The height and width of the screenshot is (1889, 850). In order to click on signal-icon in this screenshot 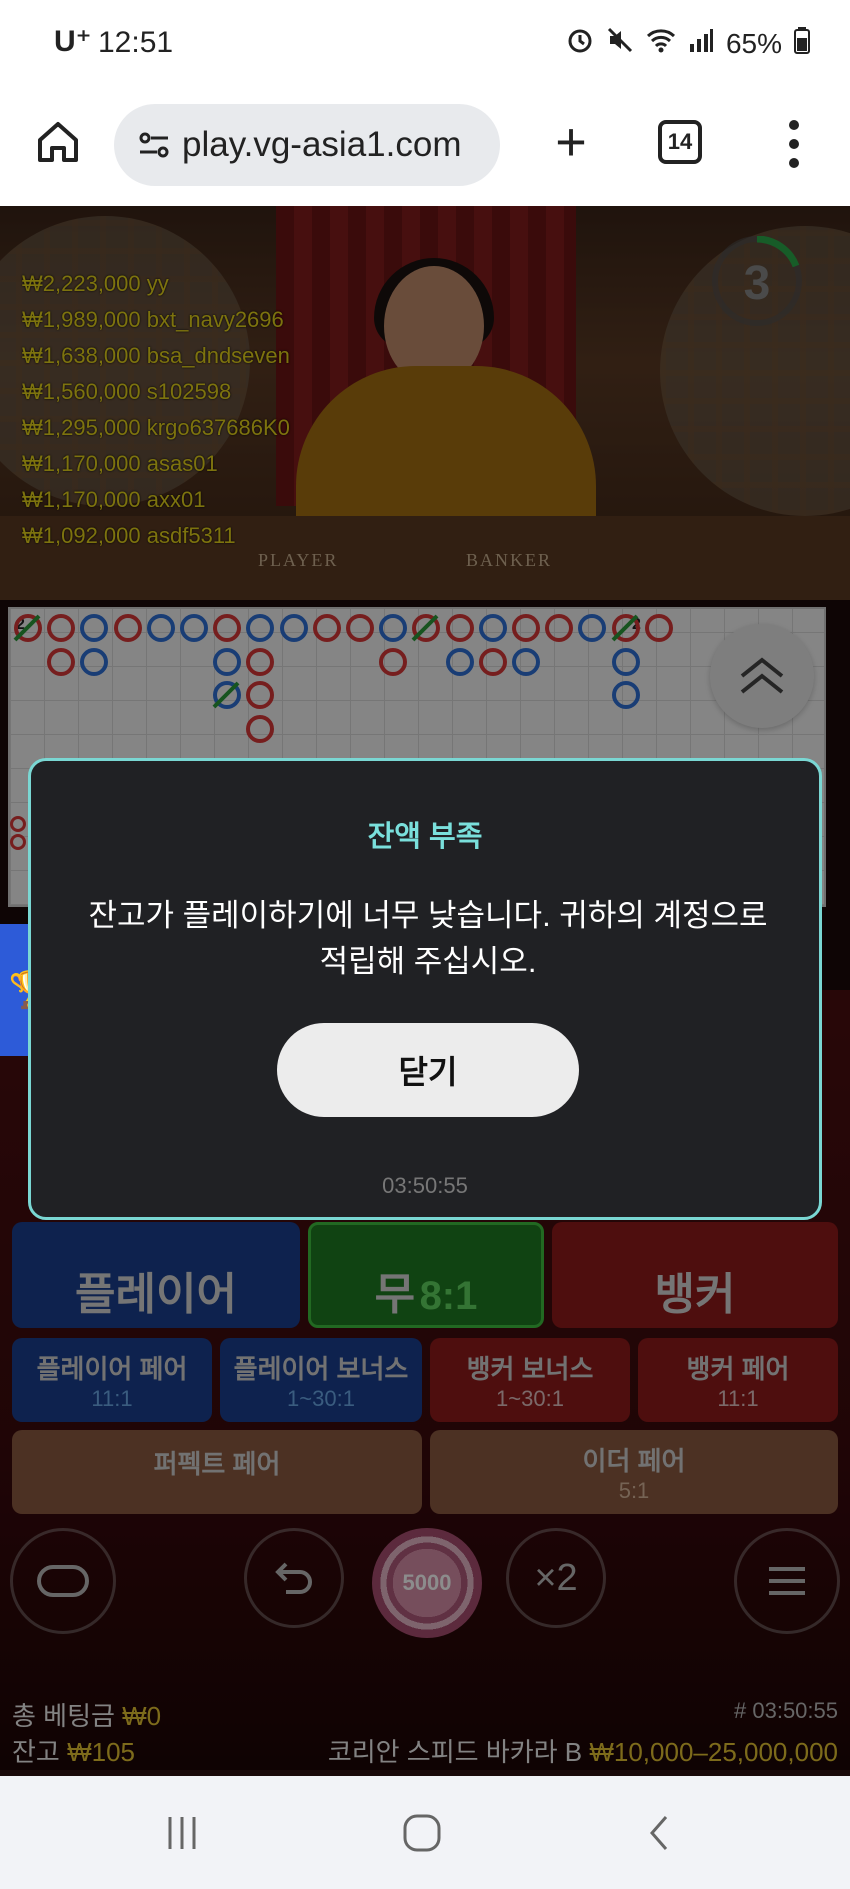, I will do `click(701, 43)`.